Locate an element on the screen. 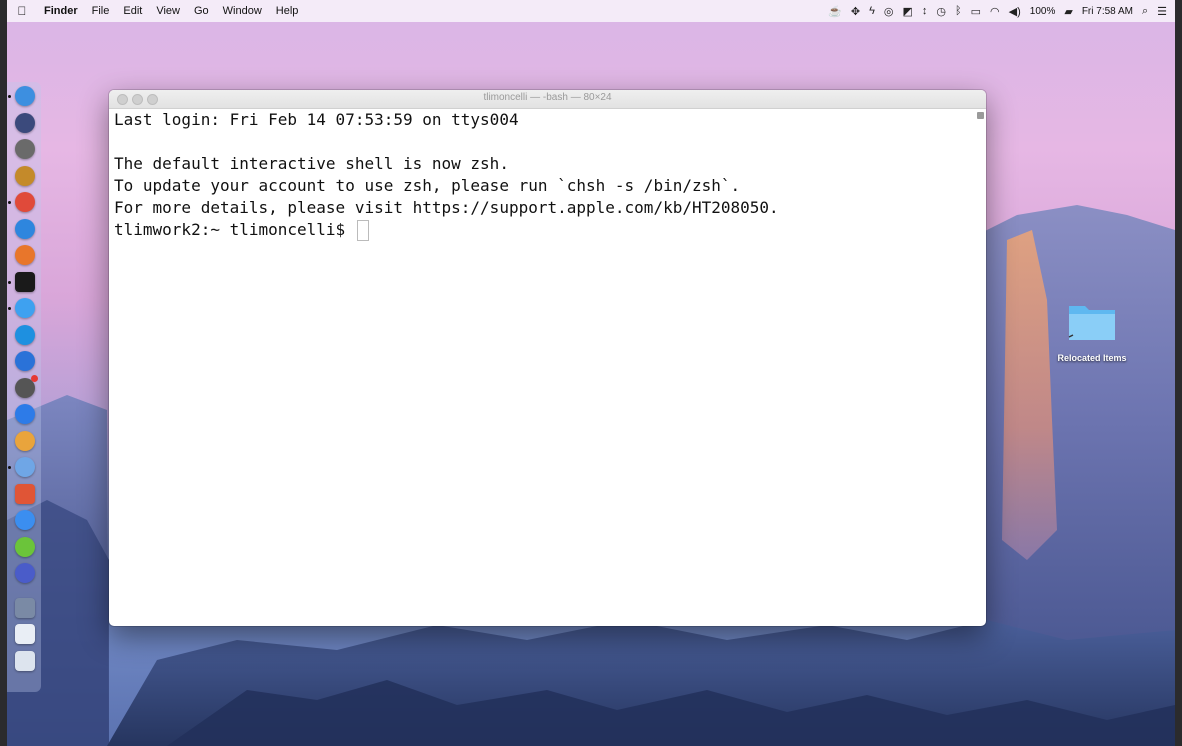  window-title: tlimoncelli — -bash — 80×24 is located at coordinates (547, 97).